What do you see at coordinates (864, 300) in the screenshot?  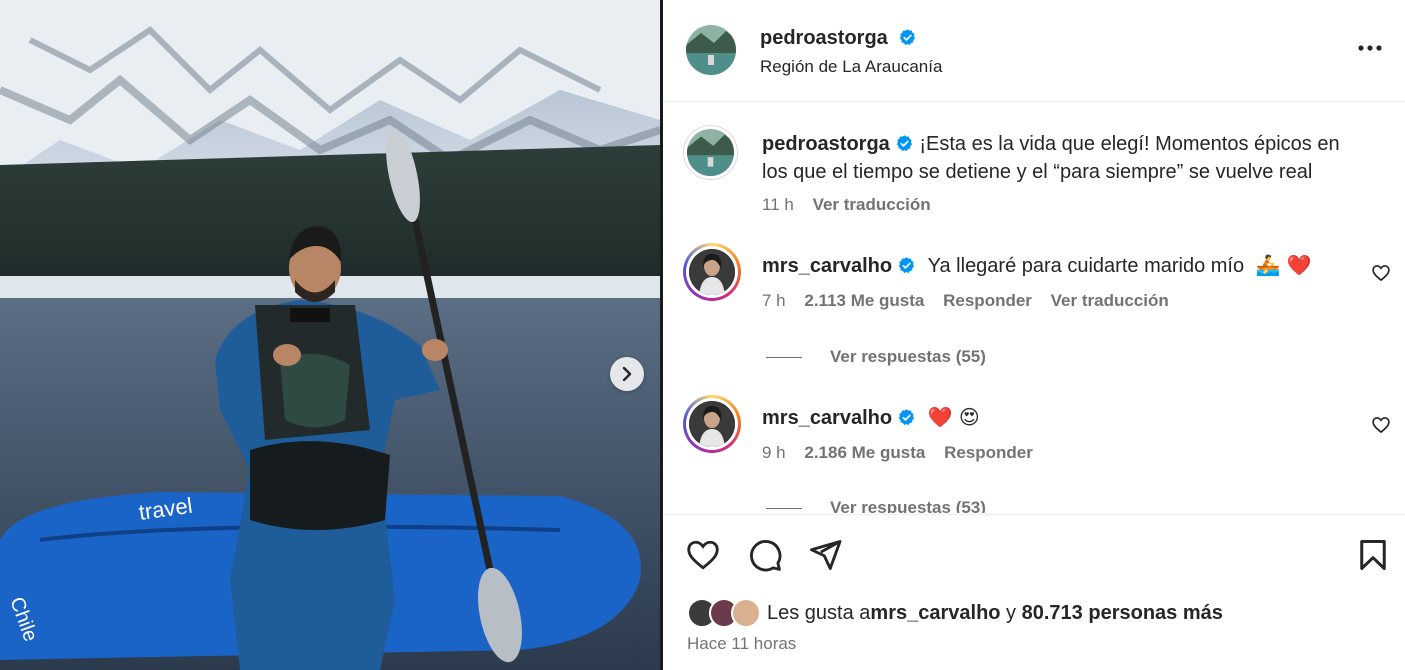 I see `comment-likes: 2.113 Me gusta` at bounding box center [864, 300].